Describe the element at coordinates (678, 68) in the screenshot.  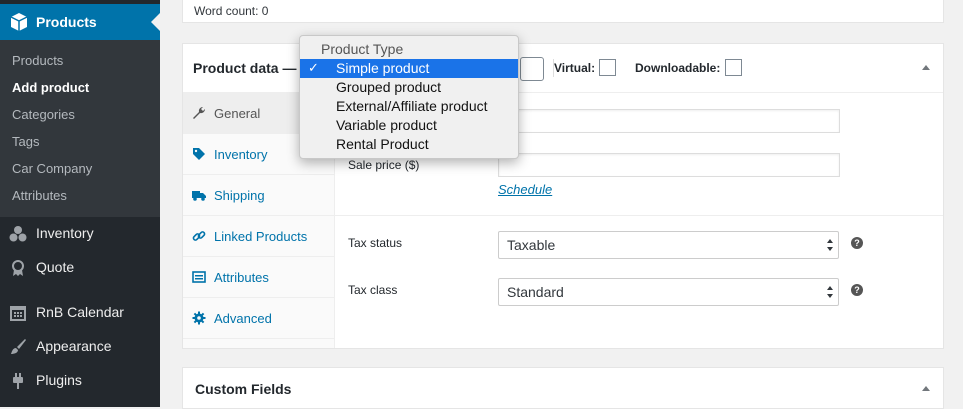
I see `downloadable-label: Downloadable:` at that location.